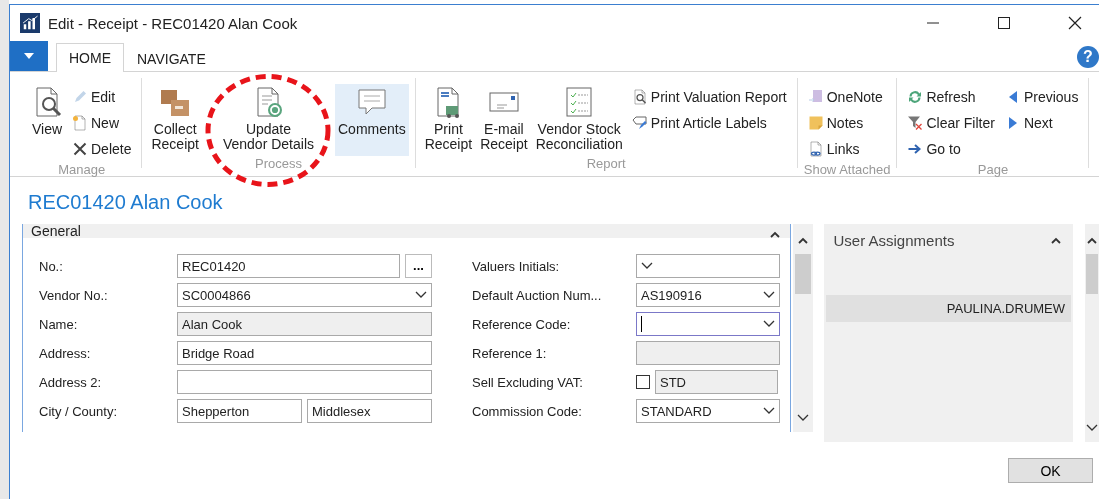  What do you see at coordinates (915, 123) in the screenshot?
I see `clear-filter-icon` at bounding box center [915, 123].